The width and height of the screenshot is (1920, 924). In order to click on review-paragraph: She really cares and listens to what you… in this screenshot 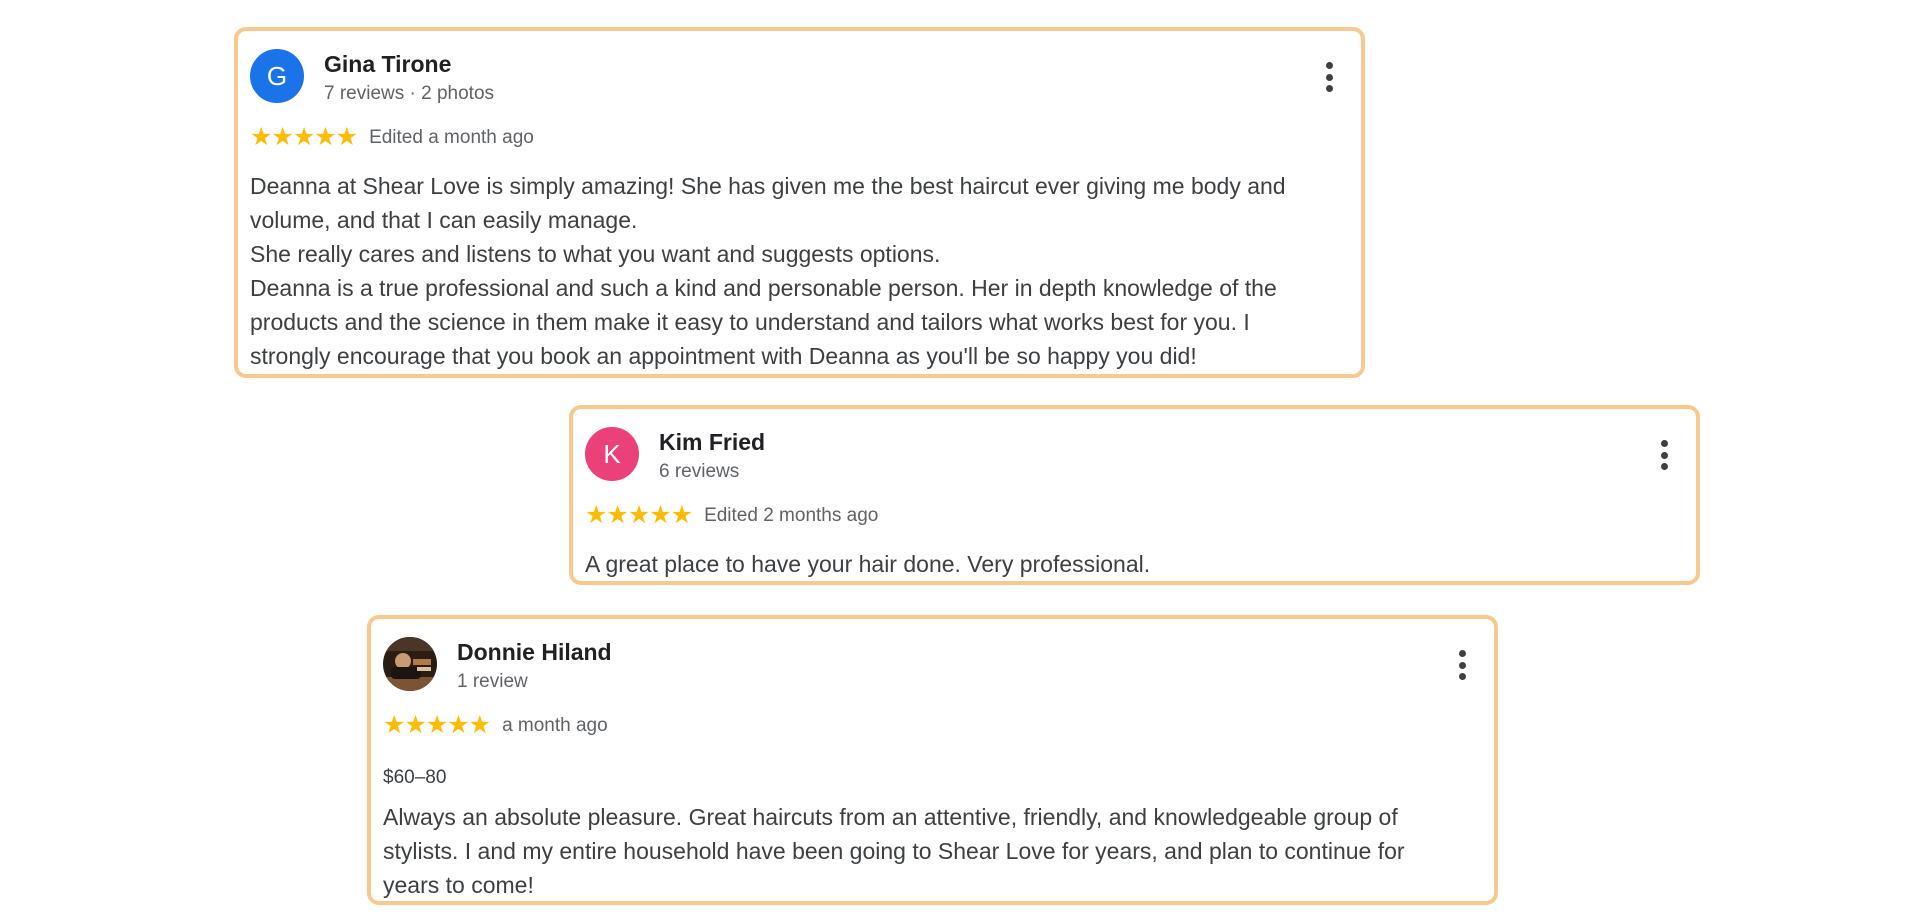, I will do `click(595, 254)`.